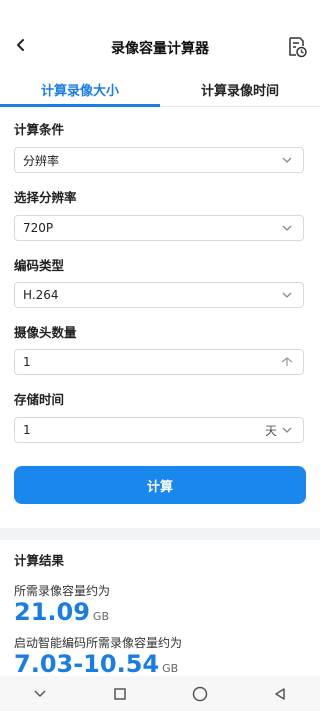  What do you see at coordinates (45, 332) in the screenshot?
I see `cameras-label: 摄像头数量` at bounding box center [45, 332].